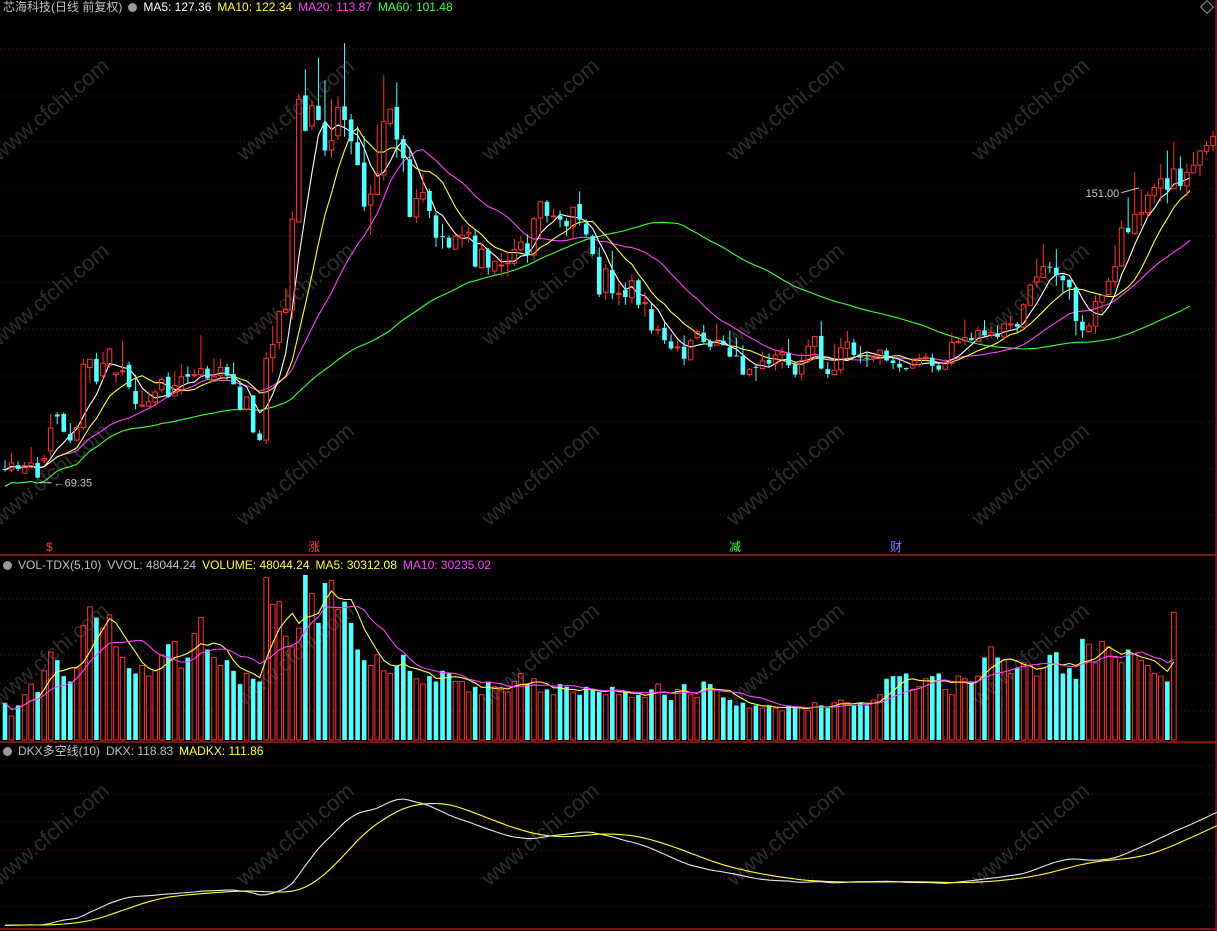 The height and width of the screenshot is (931, 1217). What do you see at coordinates (7, 565) in the screenshot?
I see `volume-settings-circle-icon` at bounding box center [7, 565].